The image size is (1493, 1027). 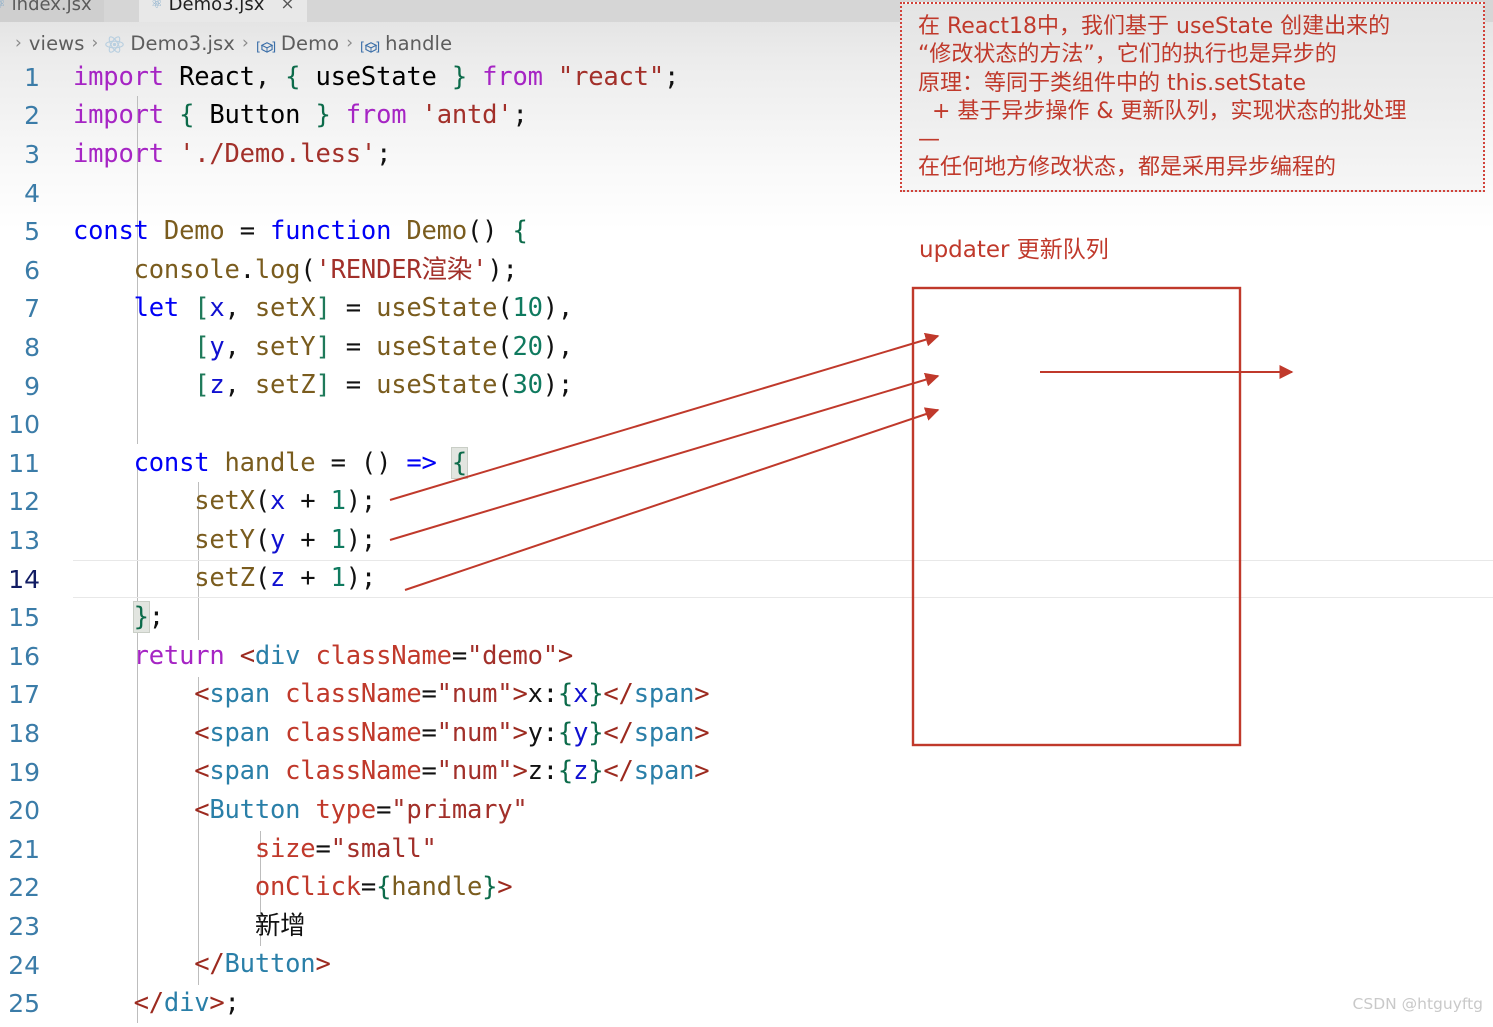 What do you see at coordinates (746, 309) in the screenshot?
I see `code-line: 7 let [x, setX] = useState(10),` at bounding box center [746, 309].